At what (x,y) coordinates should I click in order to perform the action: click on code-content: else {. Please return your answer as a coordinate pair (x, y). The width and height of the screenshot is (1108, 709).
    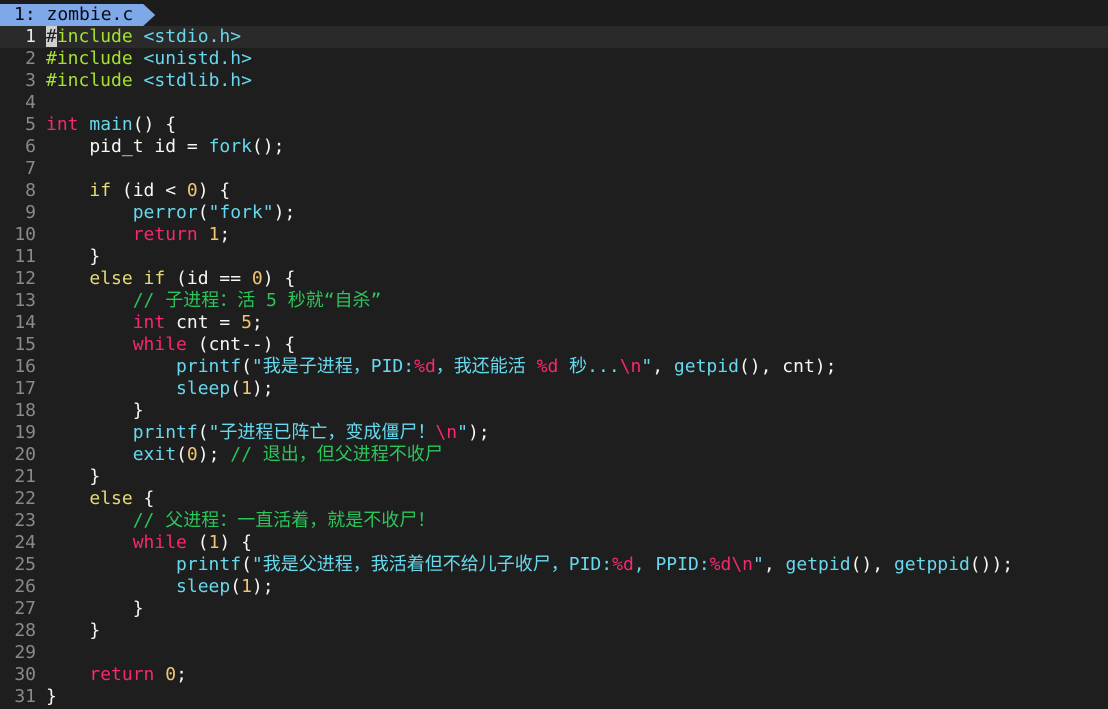
    Looking at the image, I should click on (100, 498).